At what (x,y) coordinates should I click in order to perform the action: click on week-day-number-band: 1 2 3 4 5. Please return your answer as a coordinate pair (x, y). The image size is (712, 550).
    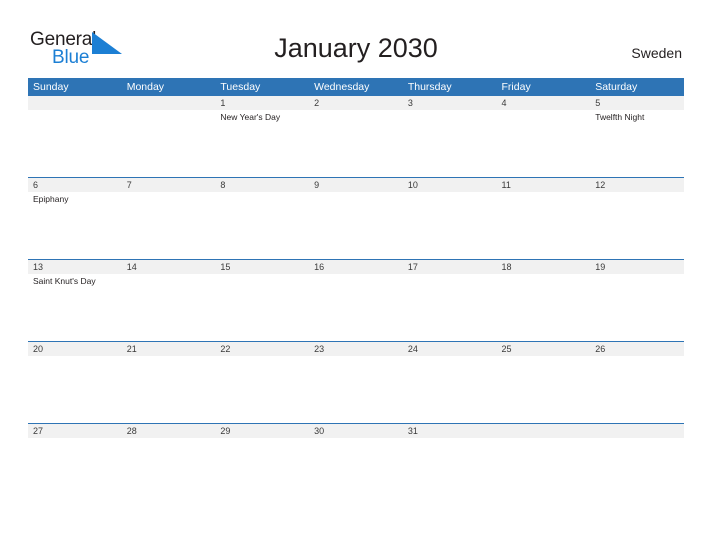
    Looking at the image, I should click on (356, 103).